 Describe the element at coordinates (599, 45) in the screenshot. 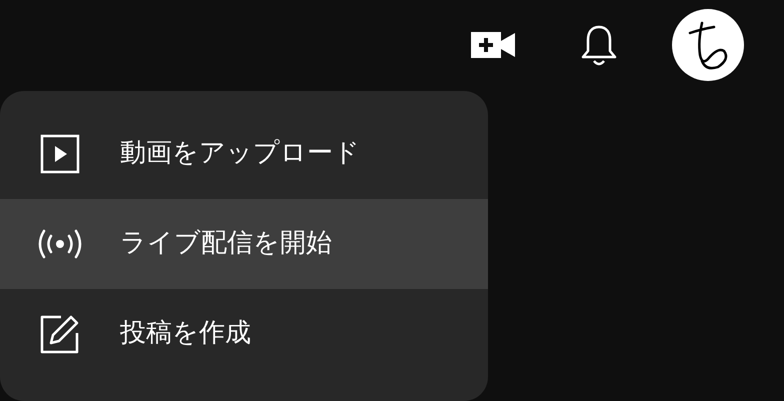

I see `bell-icon` at that location.